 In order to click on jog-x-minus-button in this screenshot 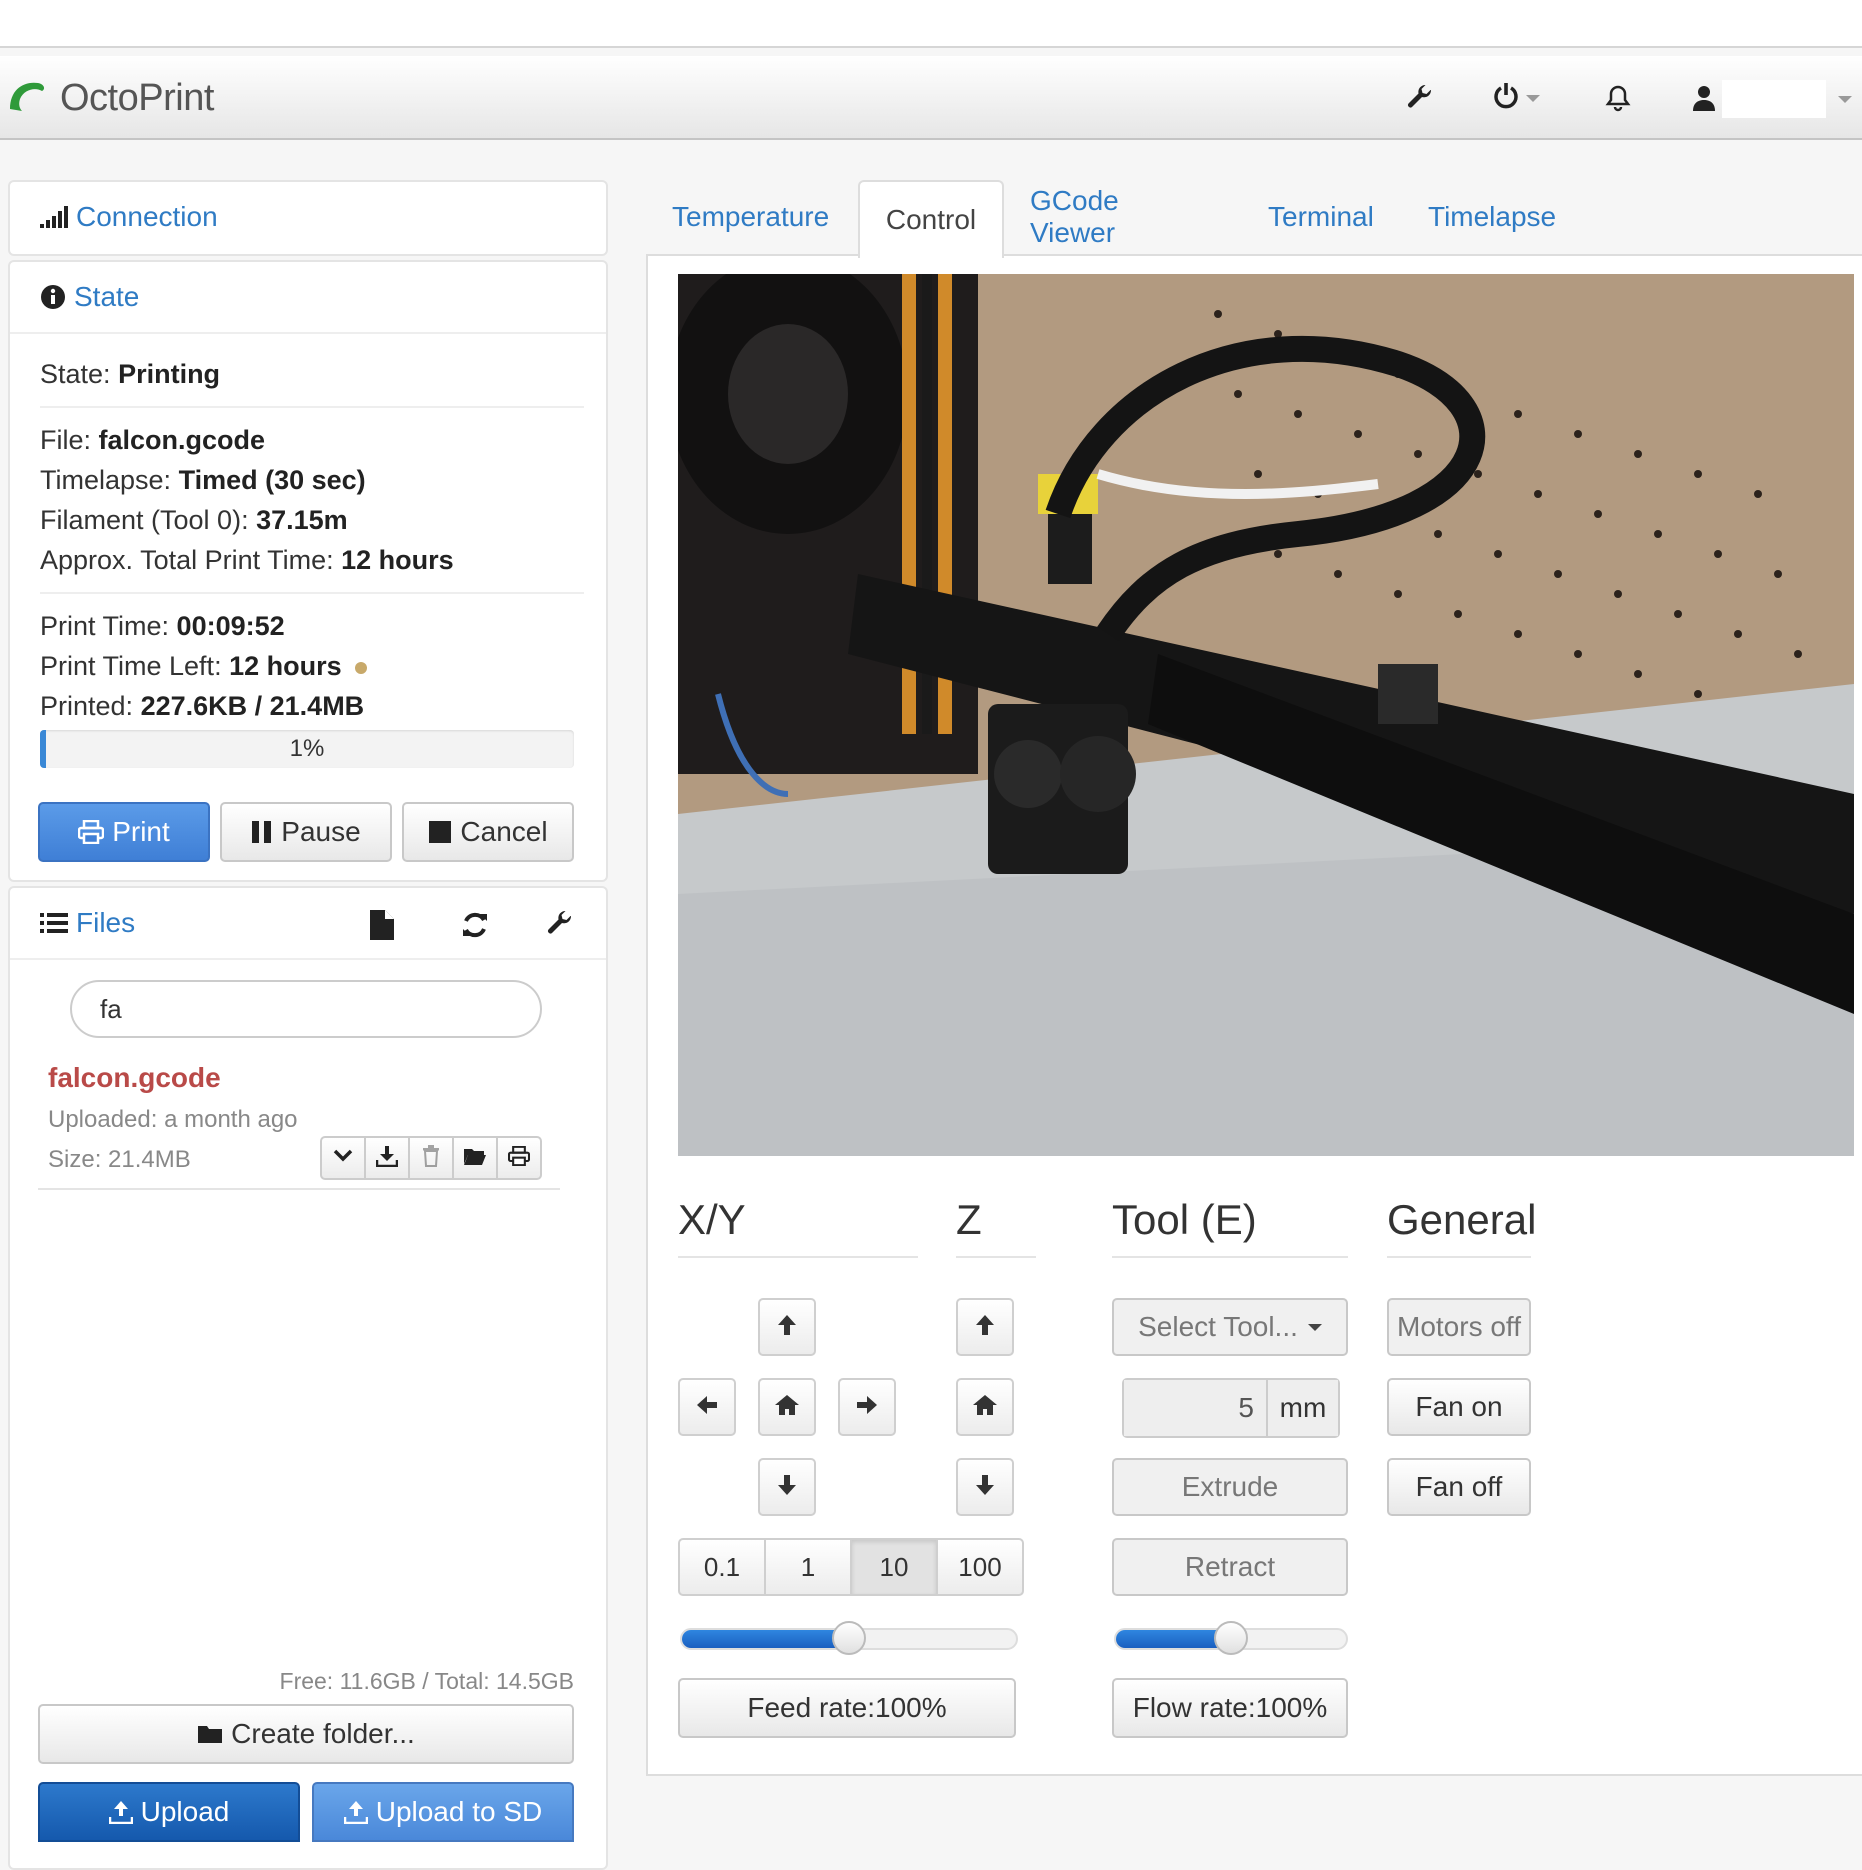, I will do `click(707, 1407)`.